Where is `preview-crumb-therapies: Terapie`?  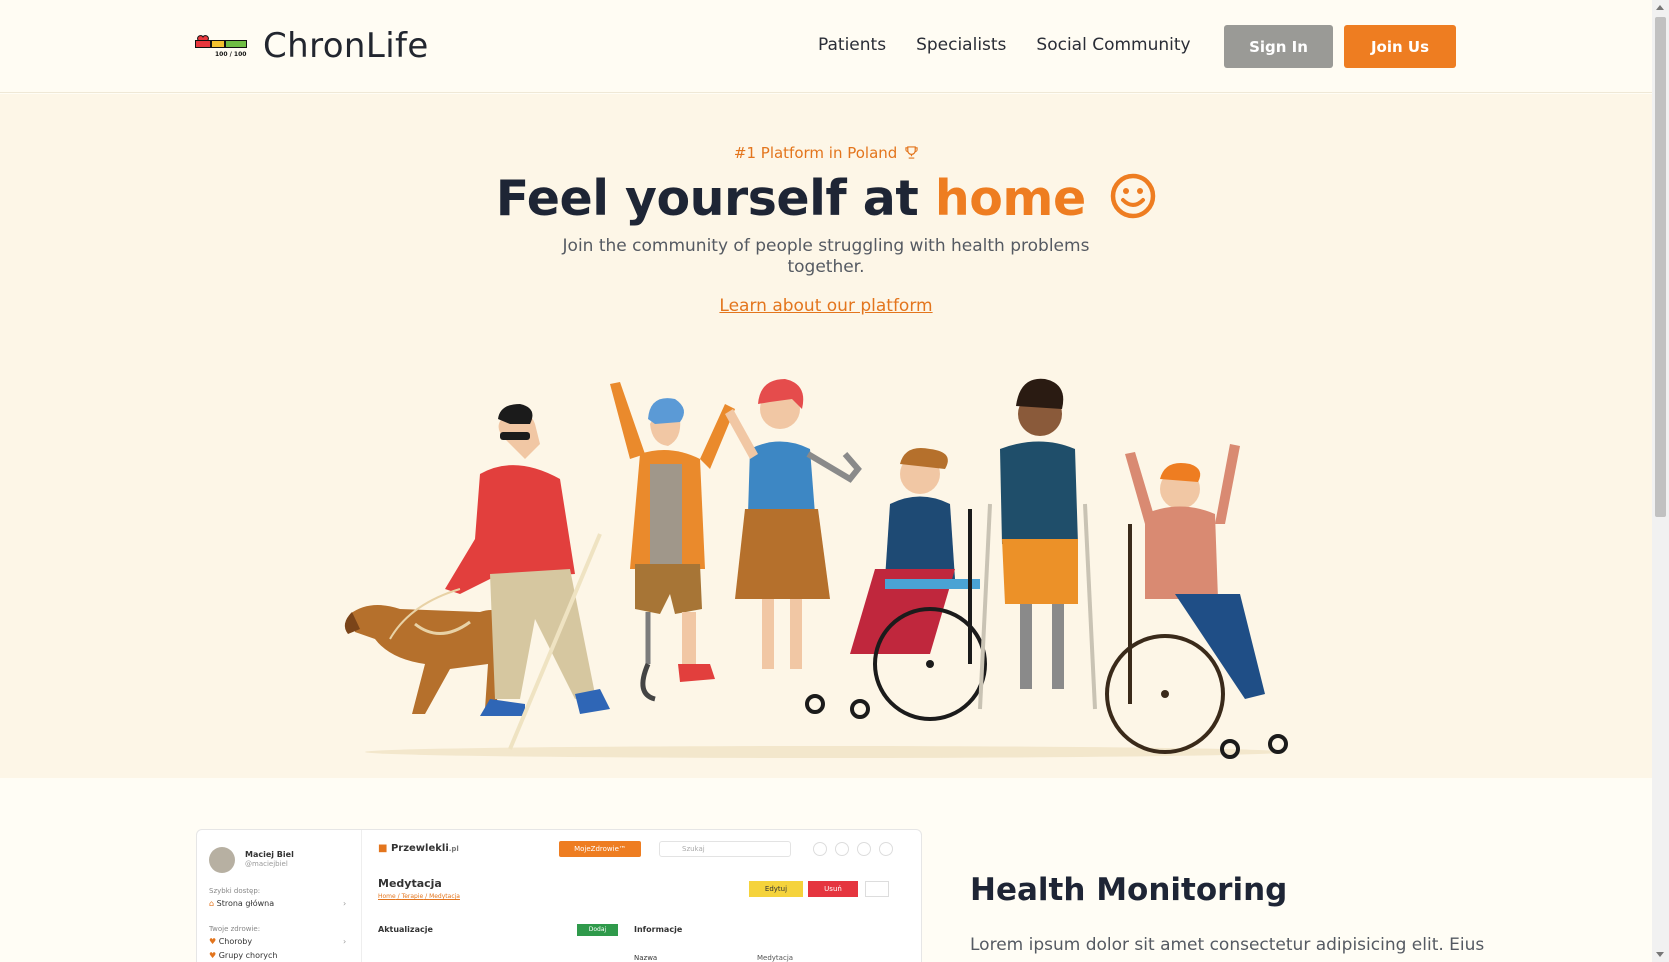
preview-crumb-therapies: Terapie is located at coordinates (412, 896).